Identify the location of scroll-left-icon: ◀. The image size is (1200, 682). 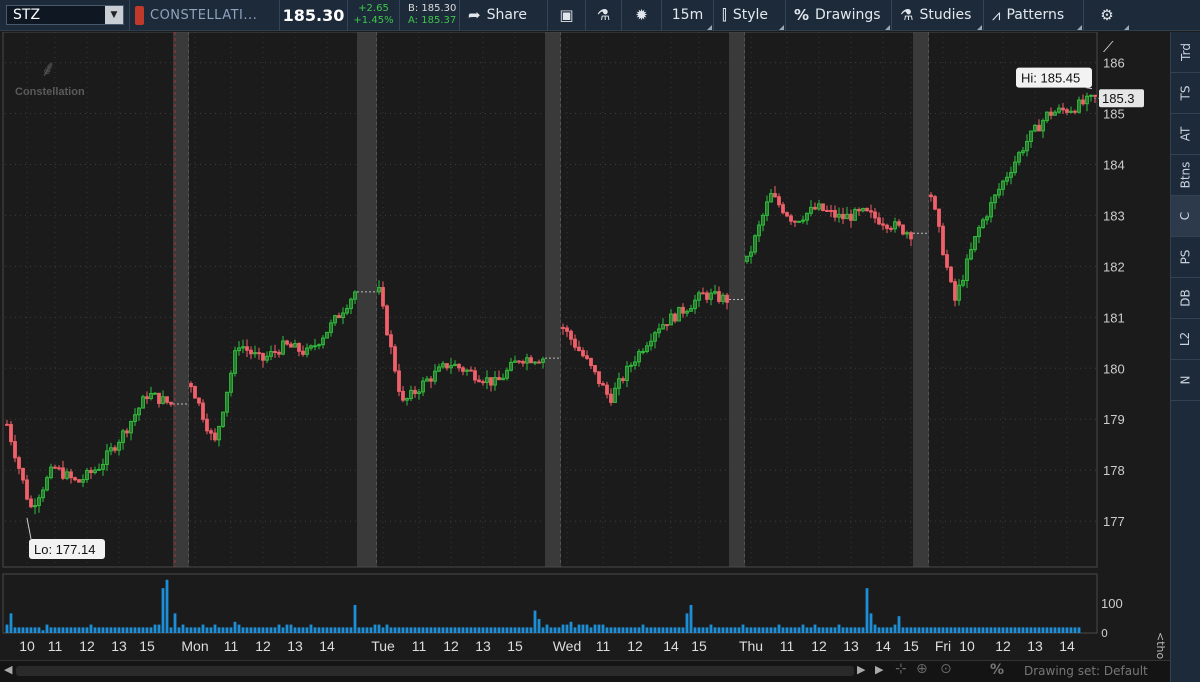
(8, 669).